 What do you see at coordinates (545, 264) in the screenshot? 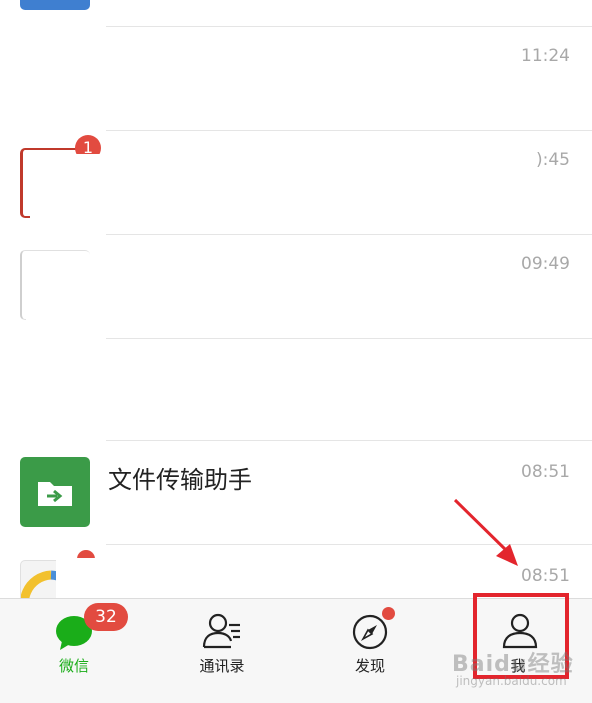
I see `chat-time: 09:49` at bounding box center [545, 264].